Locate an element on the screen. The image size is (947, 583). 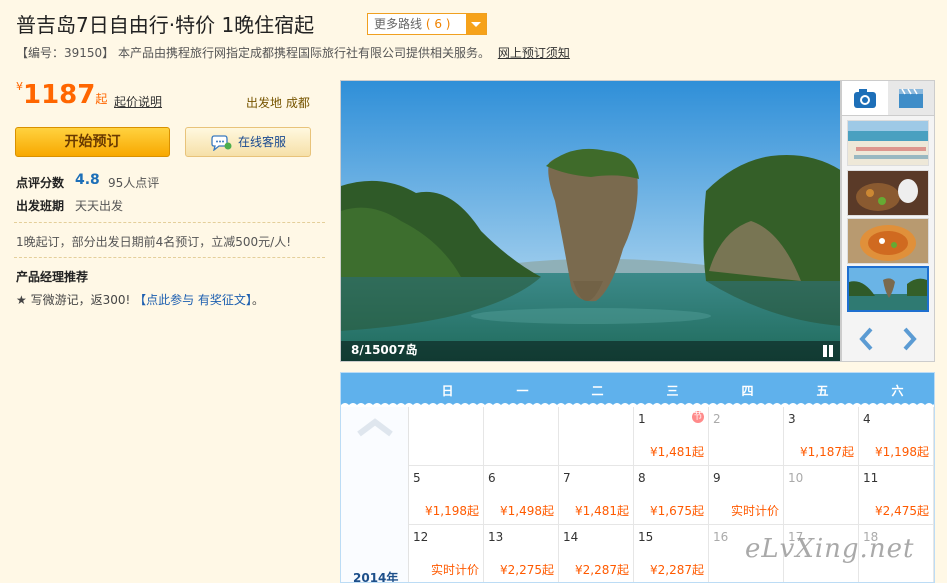
chat-icon is located at coordinates (221, 143).